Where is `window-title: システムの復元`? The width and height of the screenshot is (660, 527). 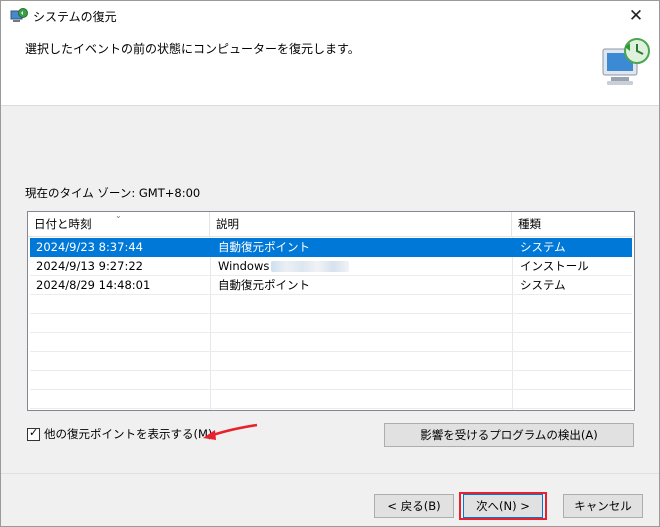
window-title: システムの復元 is located at coordinates (75, 17).